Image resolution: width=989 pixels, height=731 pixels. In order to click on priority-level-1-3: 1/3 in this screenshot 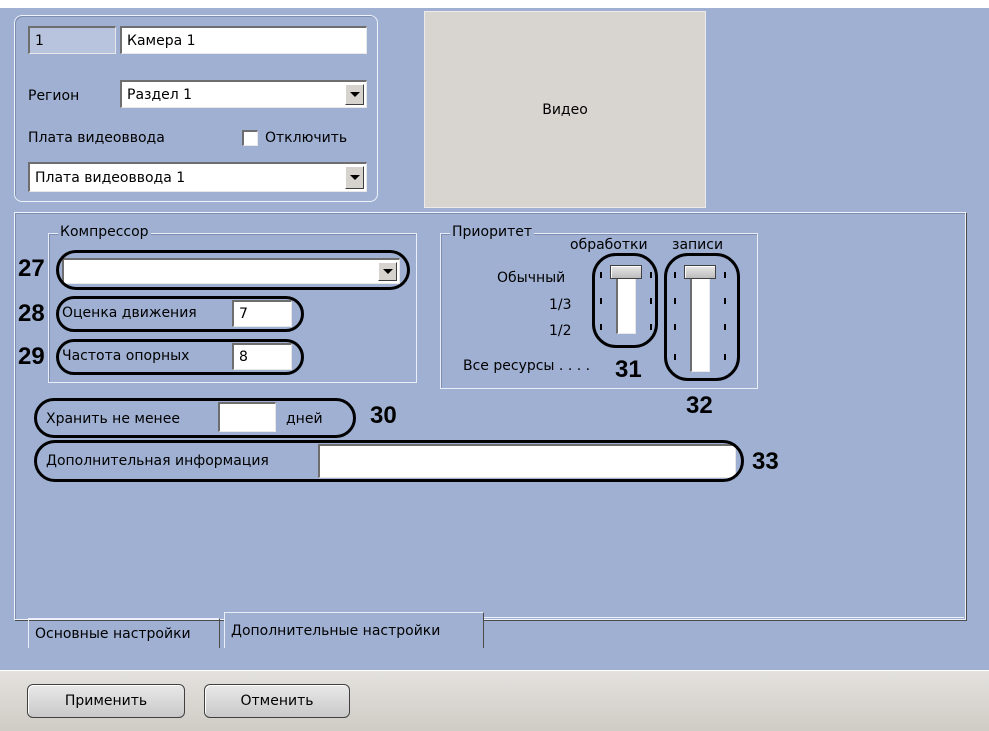, I will do `click(560, 305)`.